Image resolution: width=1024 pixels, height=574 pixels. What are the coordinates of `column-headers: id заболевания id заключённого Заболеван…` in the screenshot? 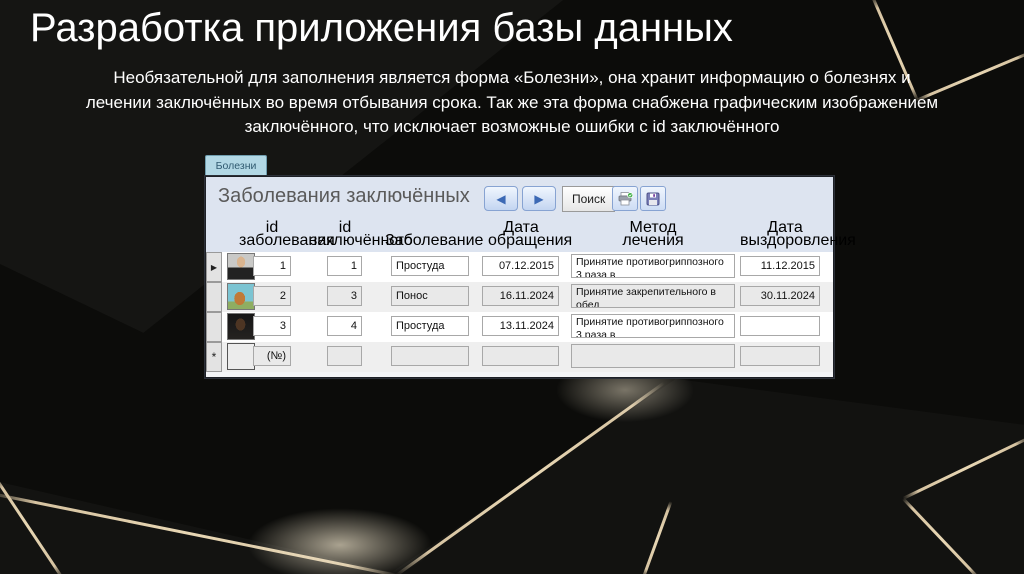 It's located at (531, 233).